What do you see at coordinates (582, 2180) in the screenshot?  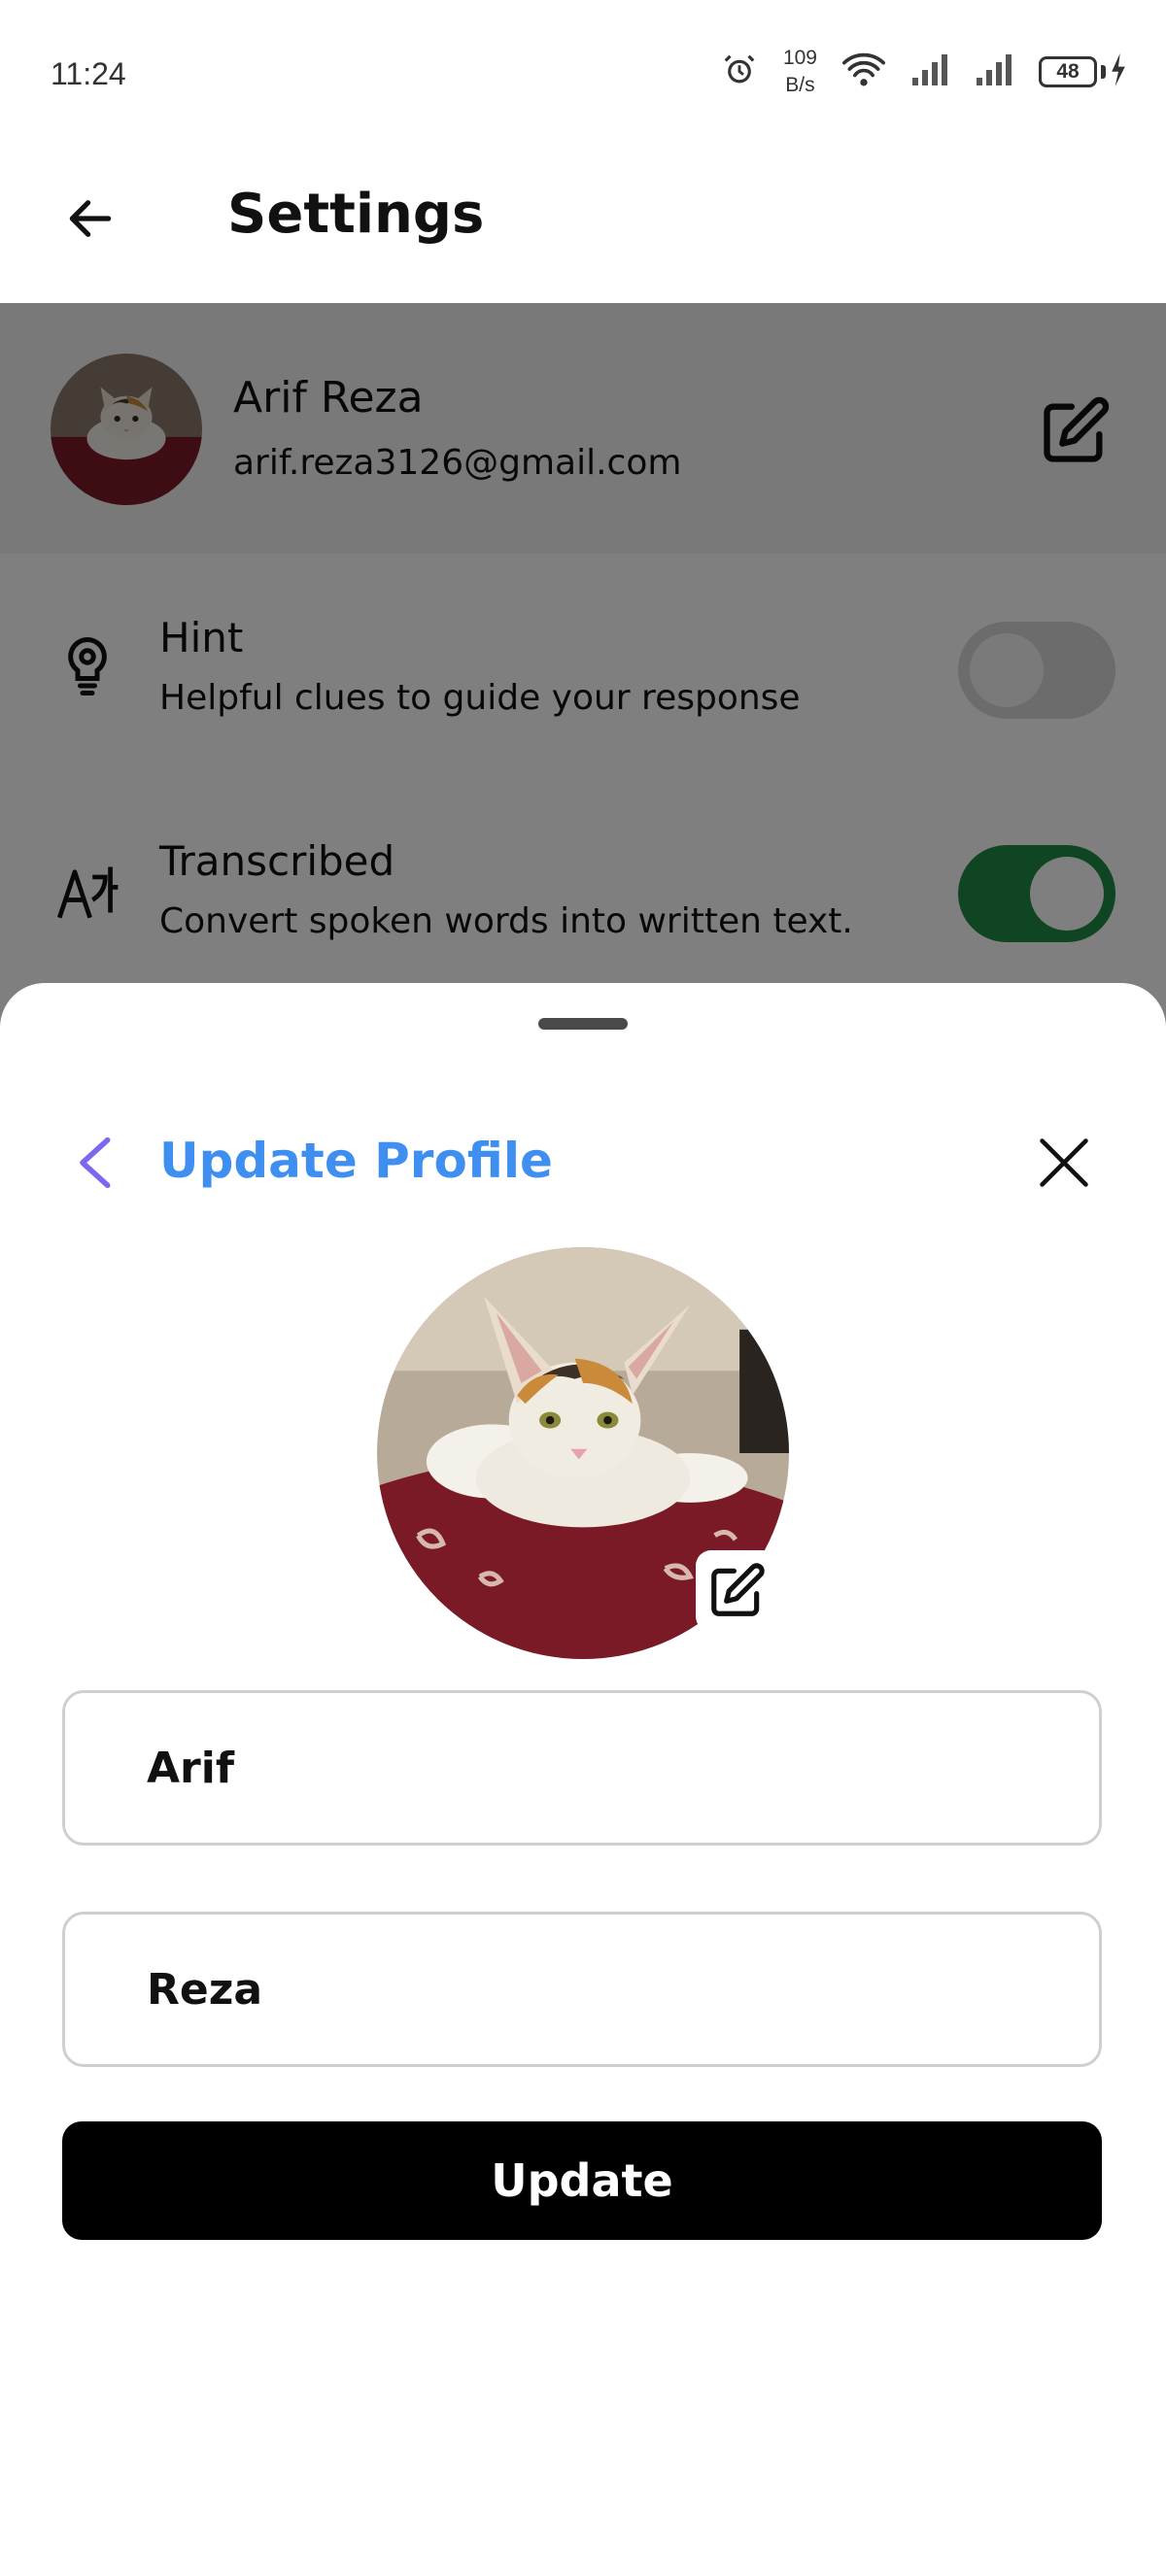 I see `update-button: Update` at bounding box center [582, 2180].